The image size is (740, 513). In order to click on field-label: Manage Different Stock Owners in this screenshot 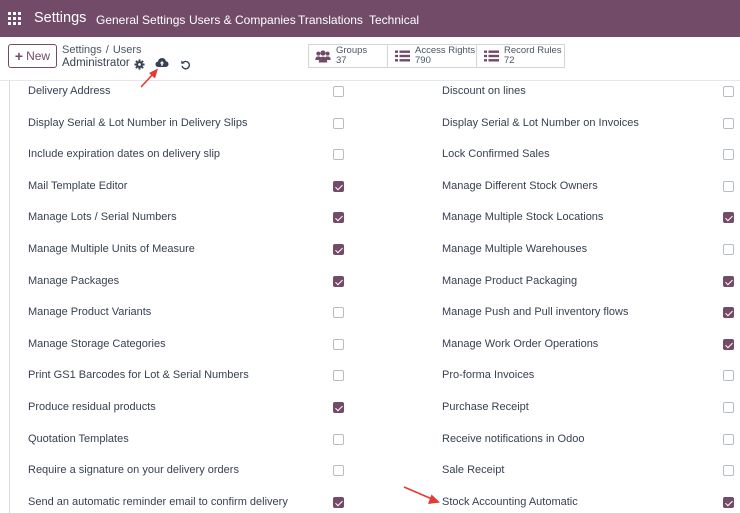, I will do `click(520, 185)`.